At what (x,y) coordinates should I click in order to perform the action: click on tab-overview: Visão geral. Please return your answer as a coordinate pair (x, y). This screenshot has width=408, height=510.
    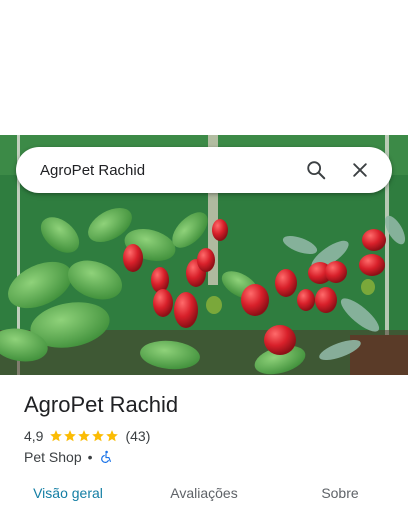
    Looking at the image, I should click on (68, 493).